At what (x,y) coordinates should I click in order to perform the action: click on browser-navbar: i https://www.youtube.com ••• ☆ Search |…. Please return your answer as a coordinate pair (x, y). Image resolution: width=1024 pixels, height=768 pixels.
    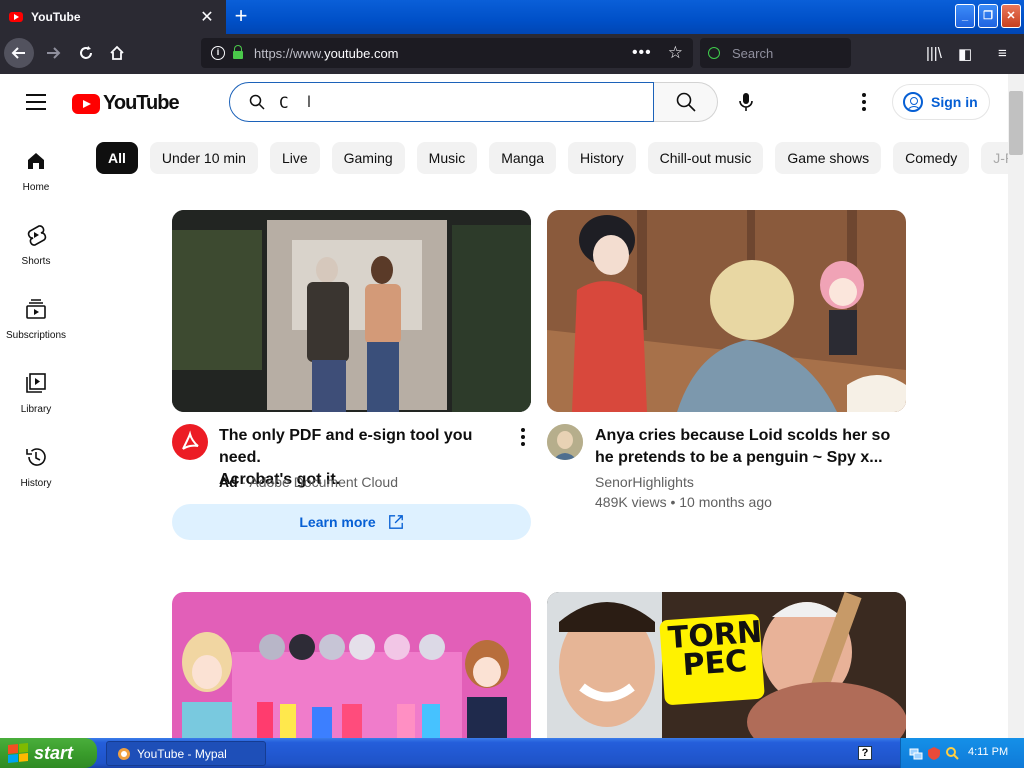
    Looking at the image, I should click on (512, 54).